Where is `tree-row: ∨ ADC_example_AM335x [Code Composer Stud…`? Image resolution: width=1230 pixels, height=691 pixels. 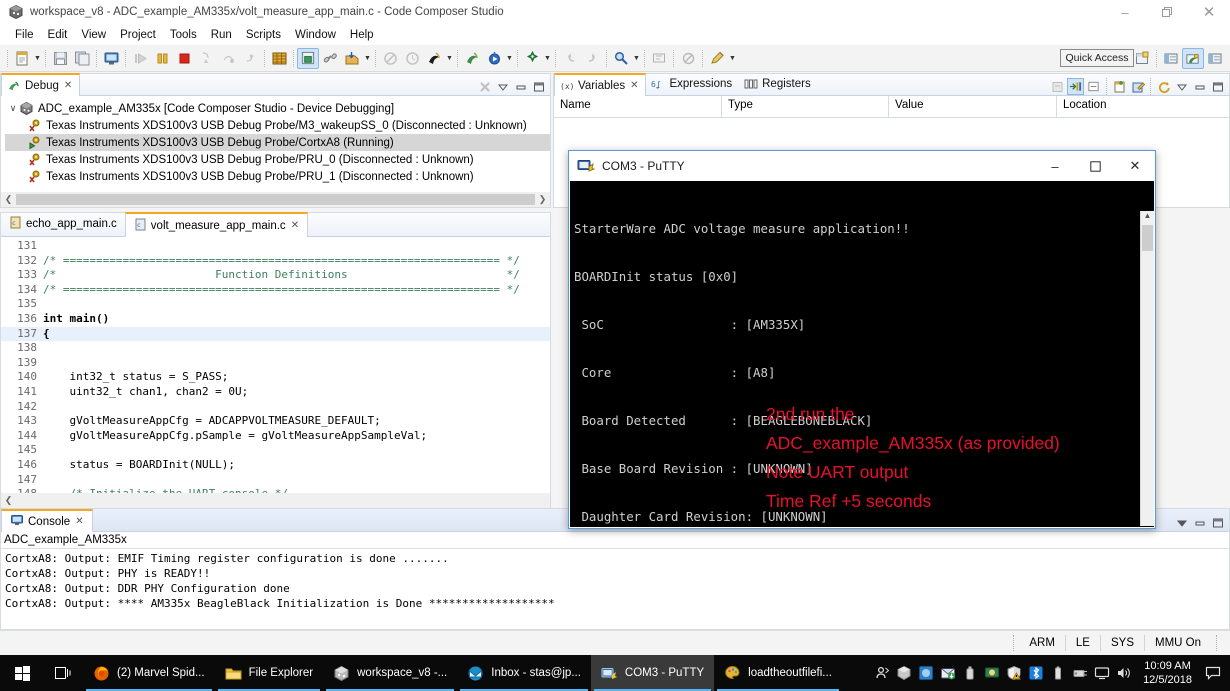 tree-row: ∨ ADC_example_AM335x [Code Composer Stud… is located at coordinates (277, 108).